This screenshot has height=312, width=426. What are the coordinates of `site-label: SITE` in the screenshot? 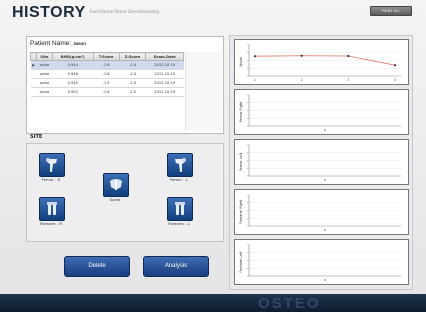 It's located at (36, 137).